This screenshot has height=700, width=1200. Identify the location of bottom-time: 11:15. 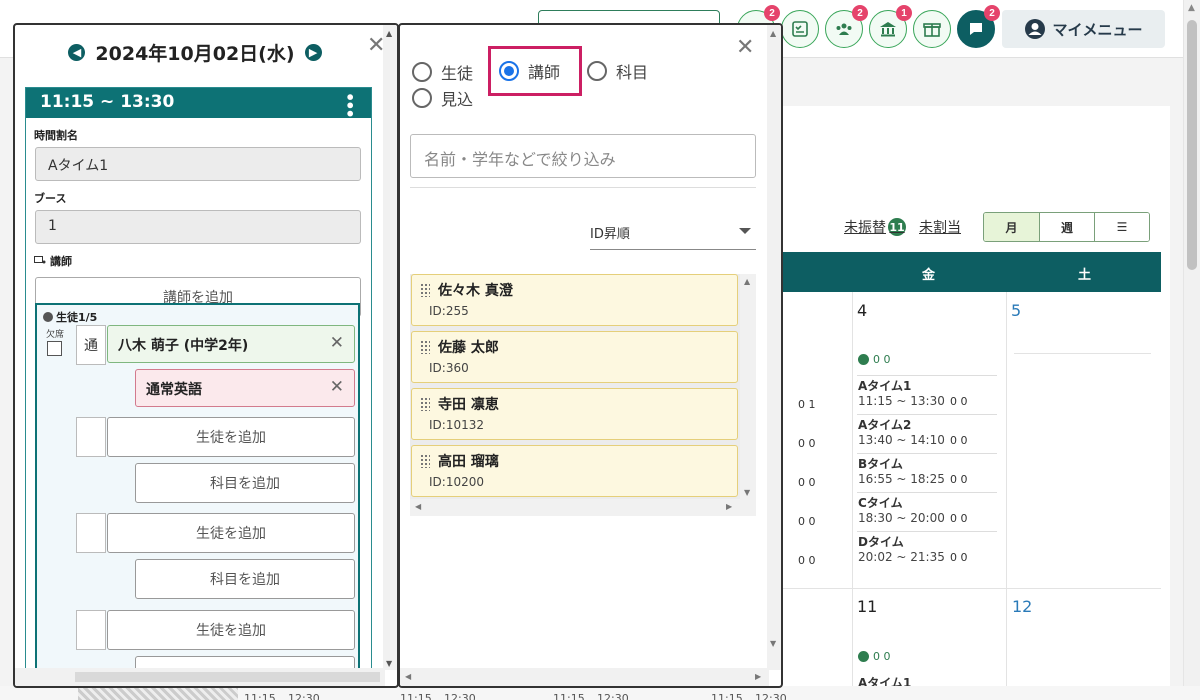
(416, 696).